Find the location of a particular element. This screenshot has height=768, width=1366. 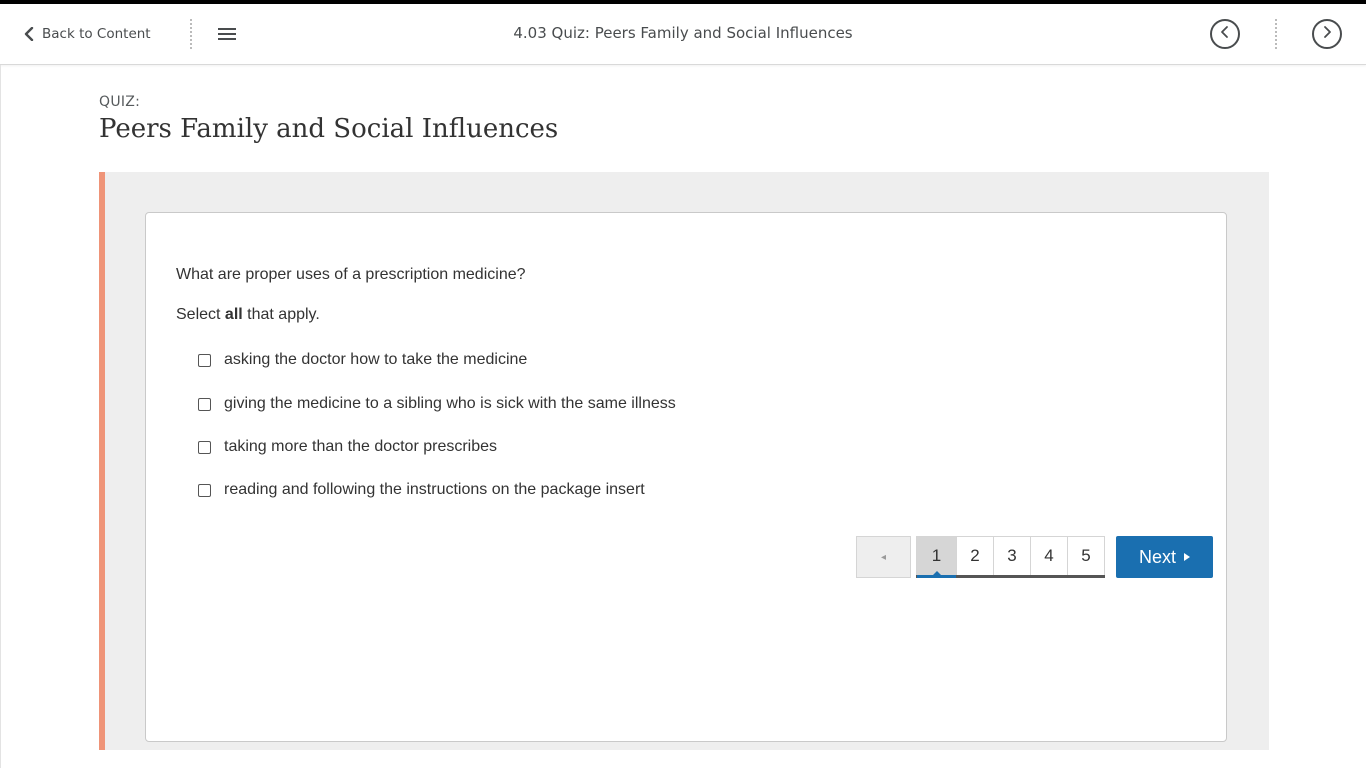

instruction-suffix: that apply. is located at coordinates (281, 314).